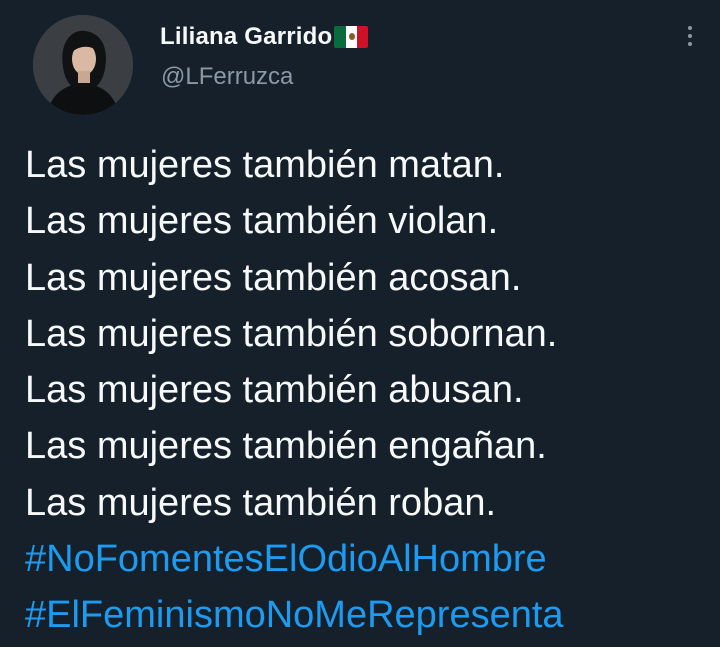 This screenshot has height=647, width=720. What do you see at coordinates (291, 333) in the screenshot?
I see `tweet-line: Las mujeres también sobornan.` at bounding box center [291, 333].